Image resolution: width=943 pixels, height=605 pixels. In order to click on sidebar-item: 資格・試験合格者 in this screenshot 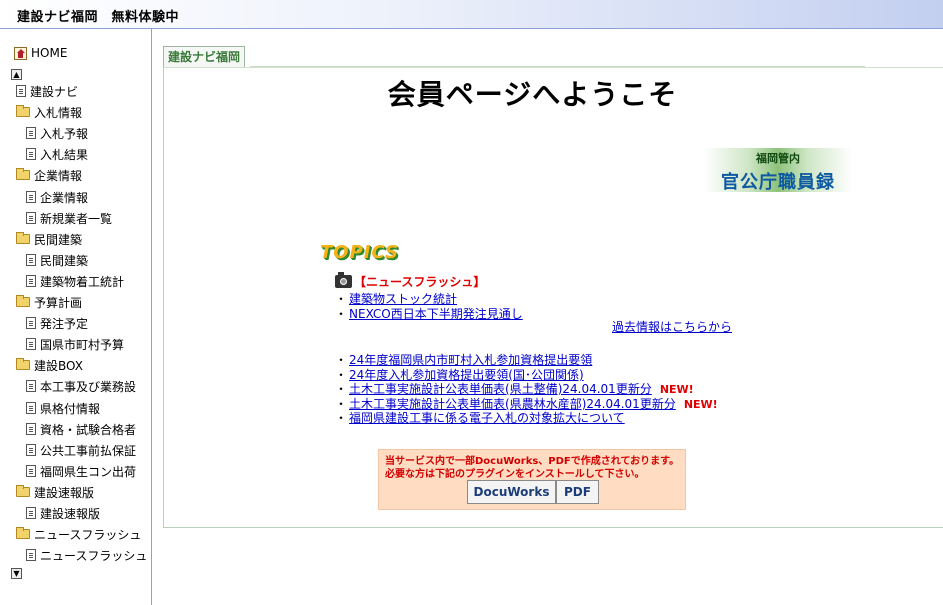, I will do `click(81, 429)`.